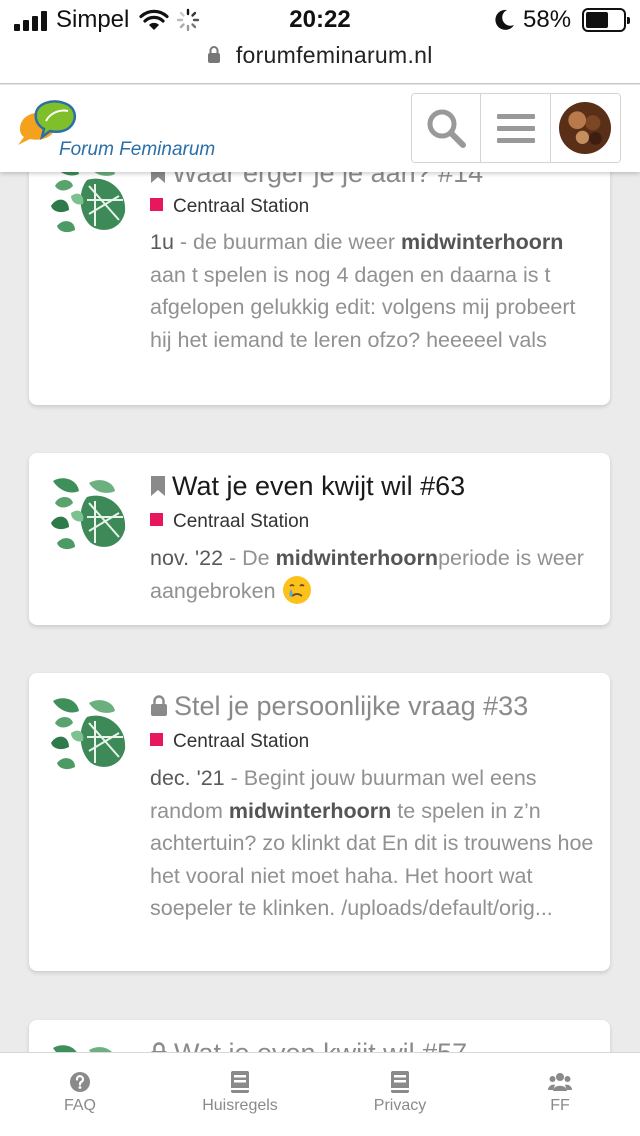  I want to click on battery-percentage: 58%, so click(547, 19).